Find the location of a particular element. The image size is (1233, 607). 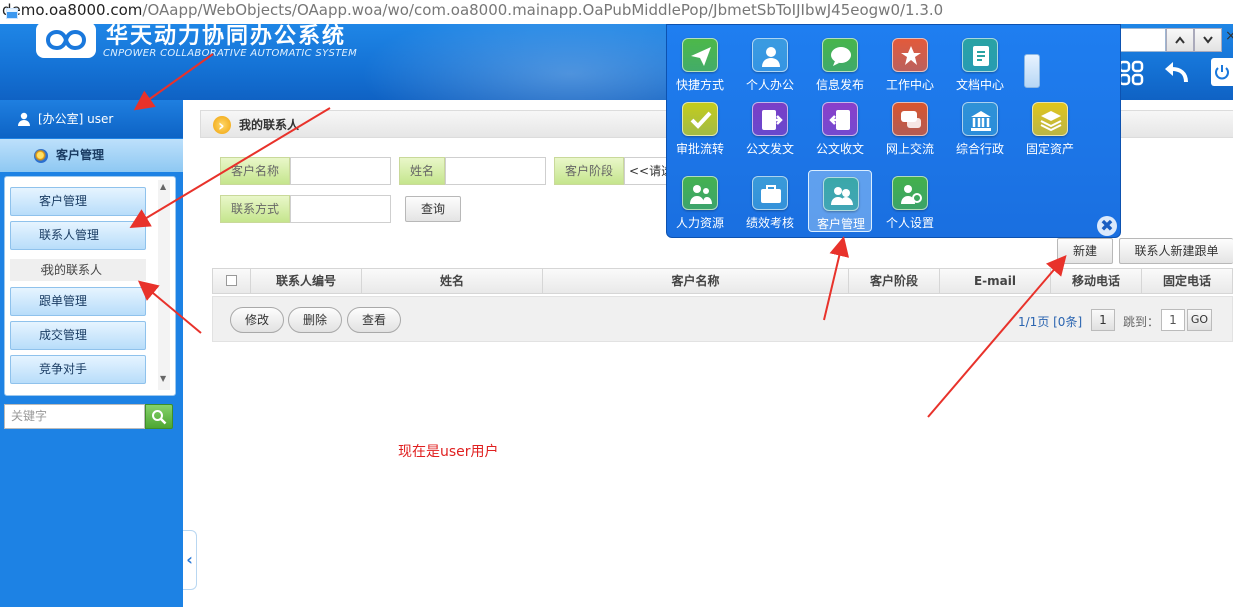

table-header: 联系人编号 姓名 客户名称 客户阶段 E-mail 移动电话 固定电话 is located at coordinates (722, 281).